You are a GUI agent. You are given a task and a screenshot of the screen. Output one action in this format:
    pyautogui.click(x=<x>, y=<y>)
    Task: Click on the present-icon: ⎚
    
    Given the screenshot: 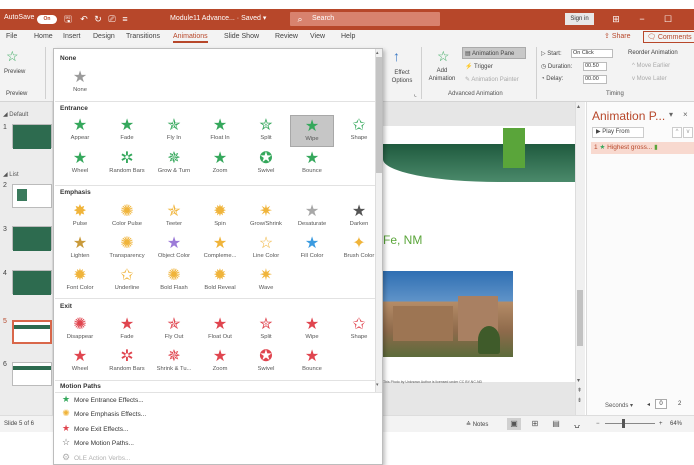 What is the action you would take?
    pyautogui.click(x=112, y=19)
    